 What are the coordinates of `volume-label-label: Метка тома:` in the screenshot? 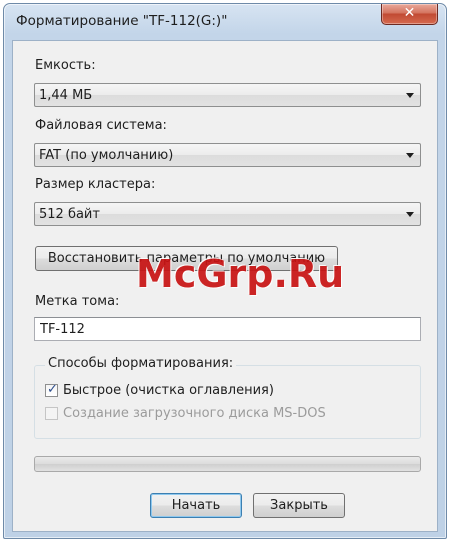 It's located at (77, 301).